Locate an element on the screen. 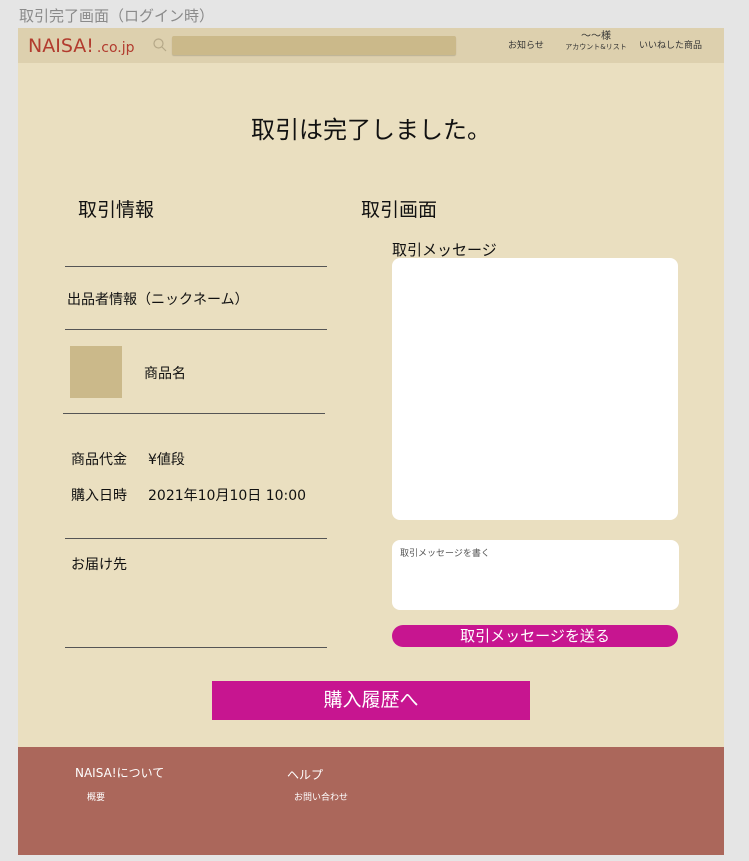  message-label: 取引メッセージ is located at coordinates (444, 250).